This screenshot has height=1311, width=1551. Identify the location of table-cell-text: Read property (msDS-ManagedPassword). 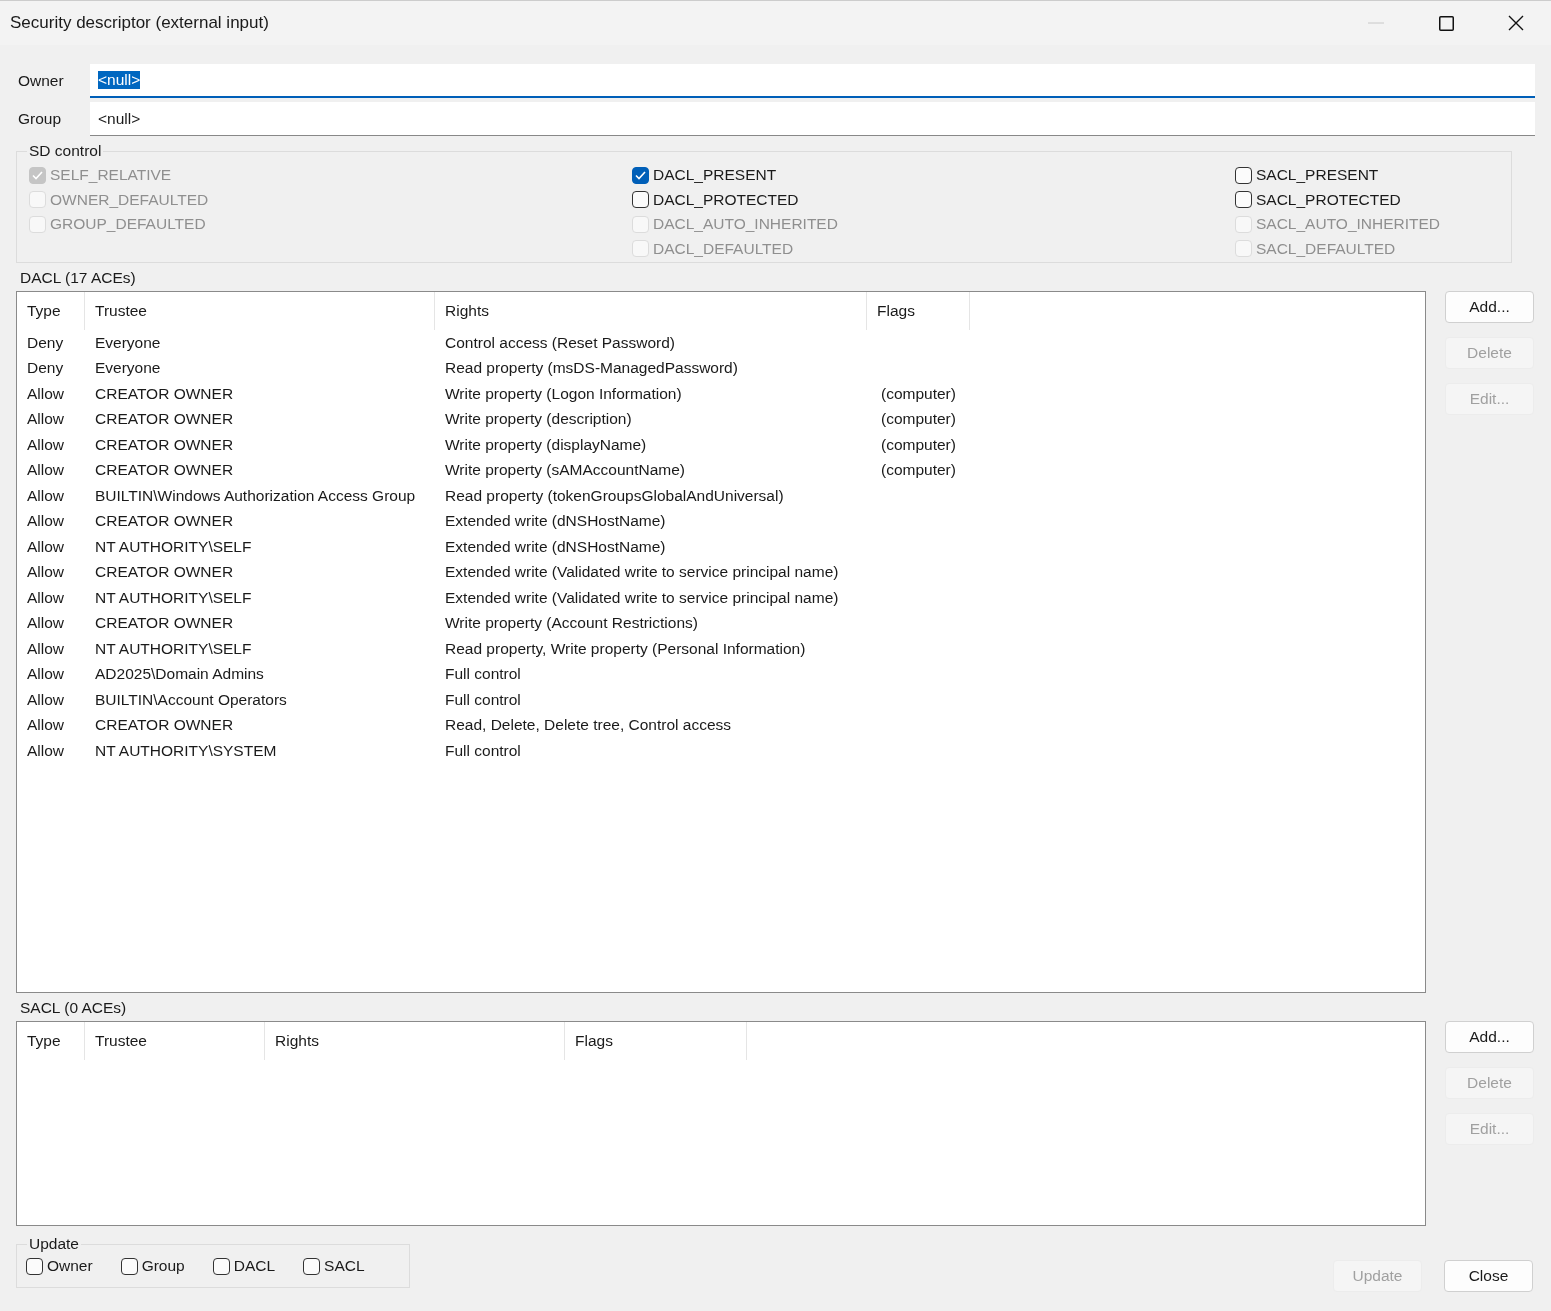
(591, 368).